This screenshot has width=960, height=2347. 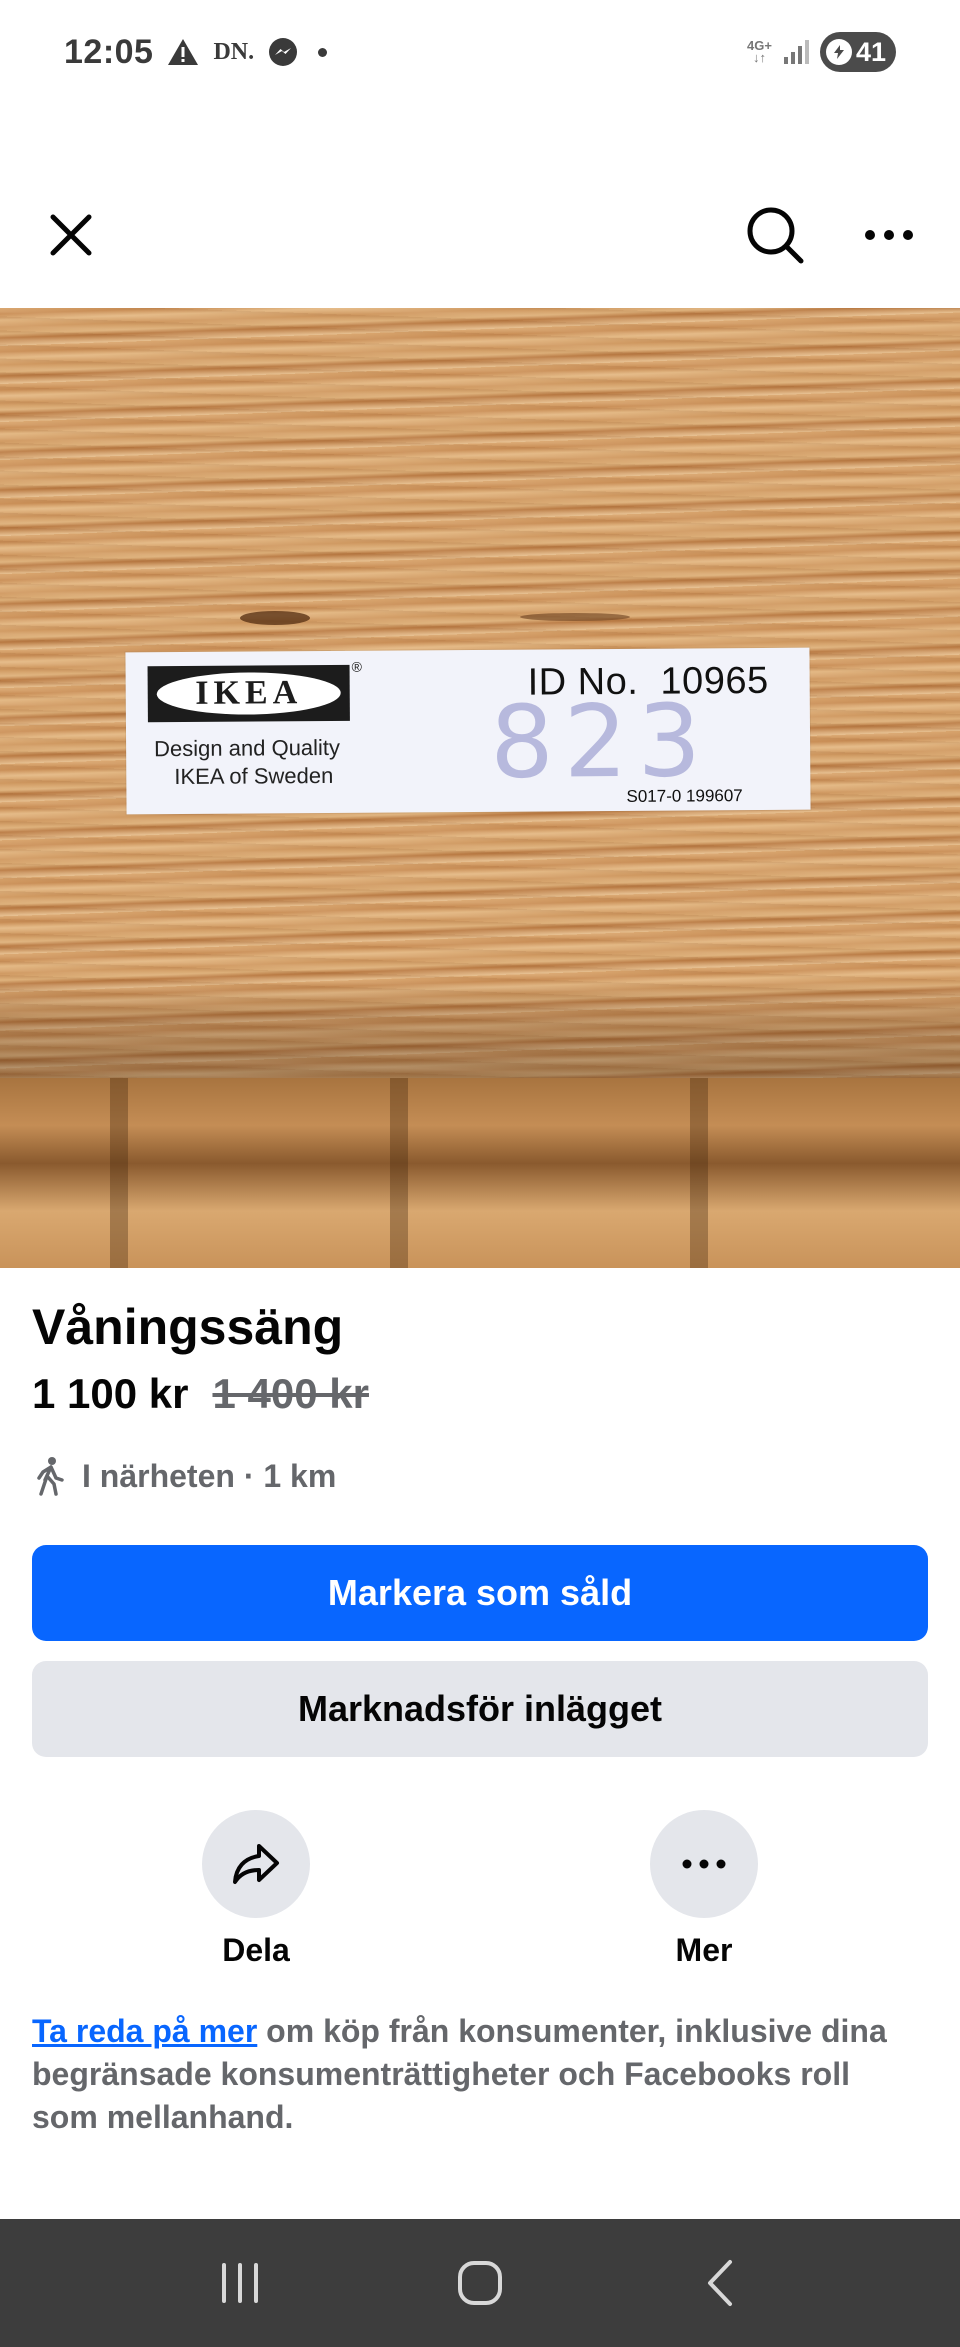 What do you see at coordinates (323, 52) in the screenshot?
I see `dot-icon` at bounding box center [323, 52].